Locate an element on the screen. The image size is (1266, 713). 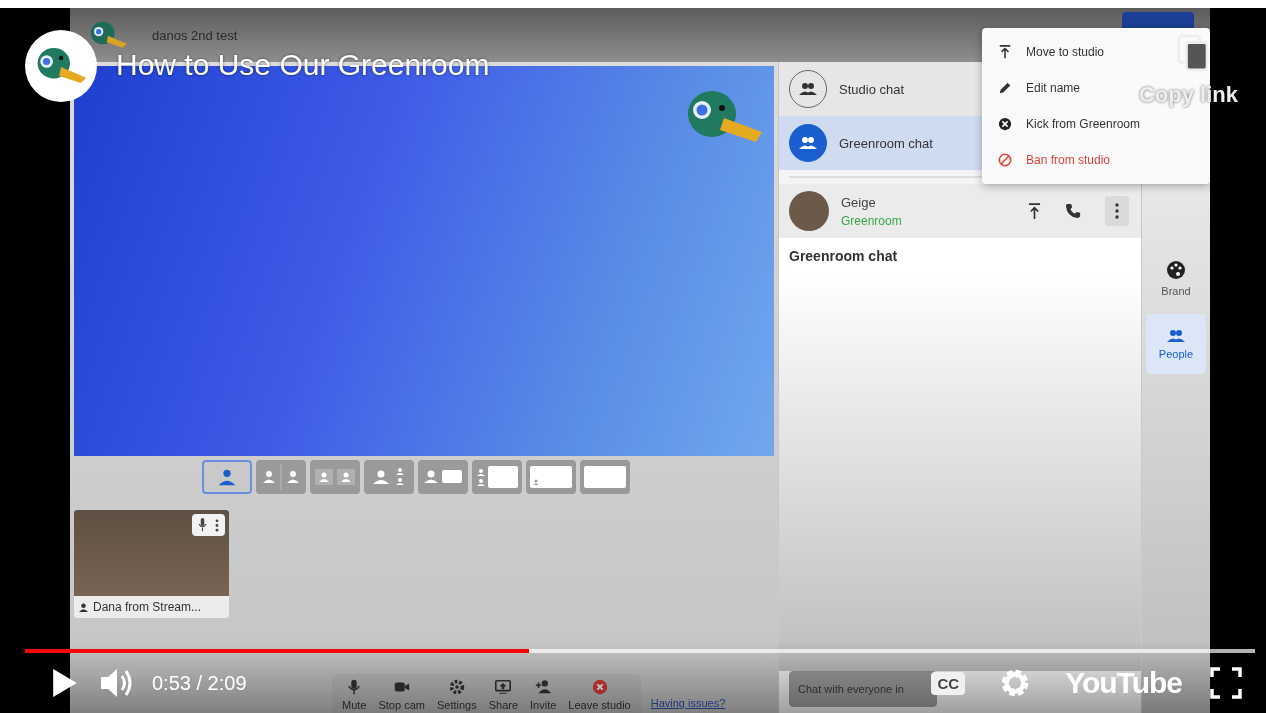
toolbar-button: Share is located at coordinates (503, 695).